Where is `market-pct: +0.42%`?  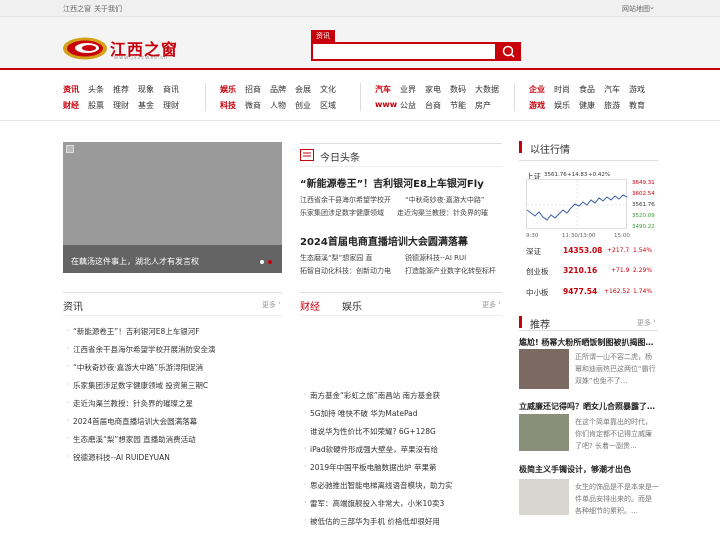 market-pct: +0.42% is located at coordinates (599, 175).